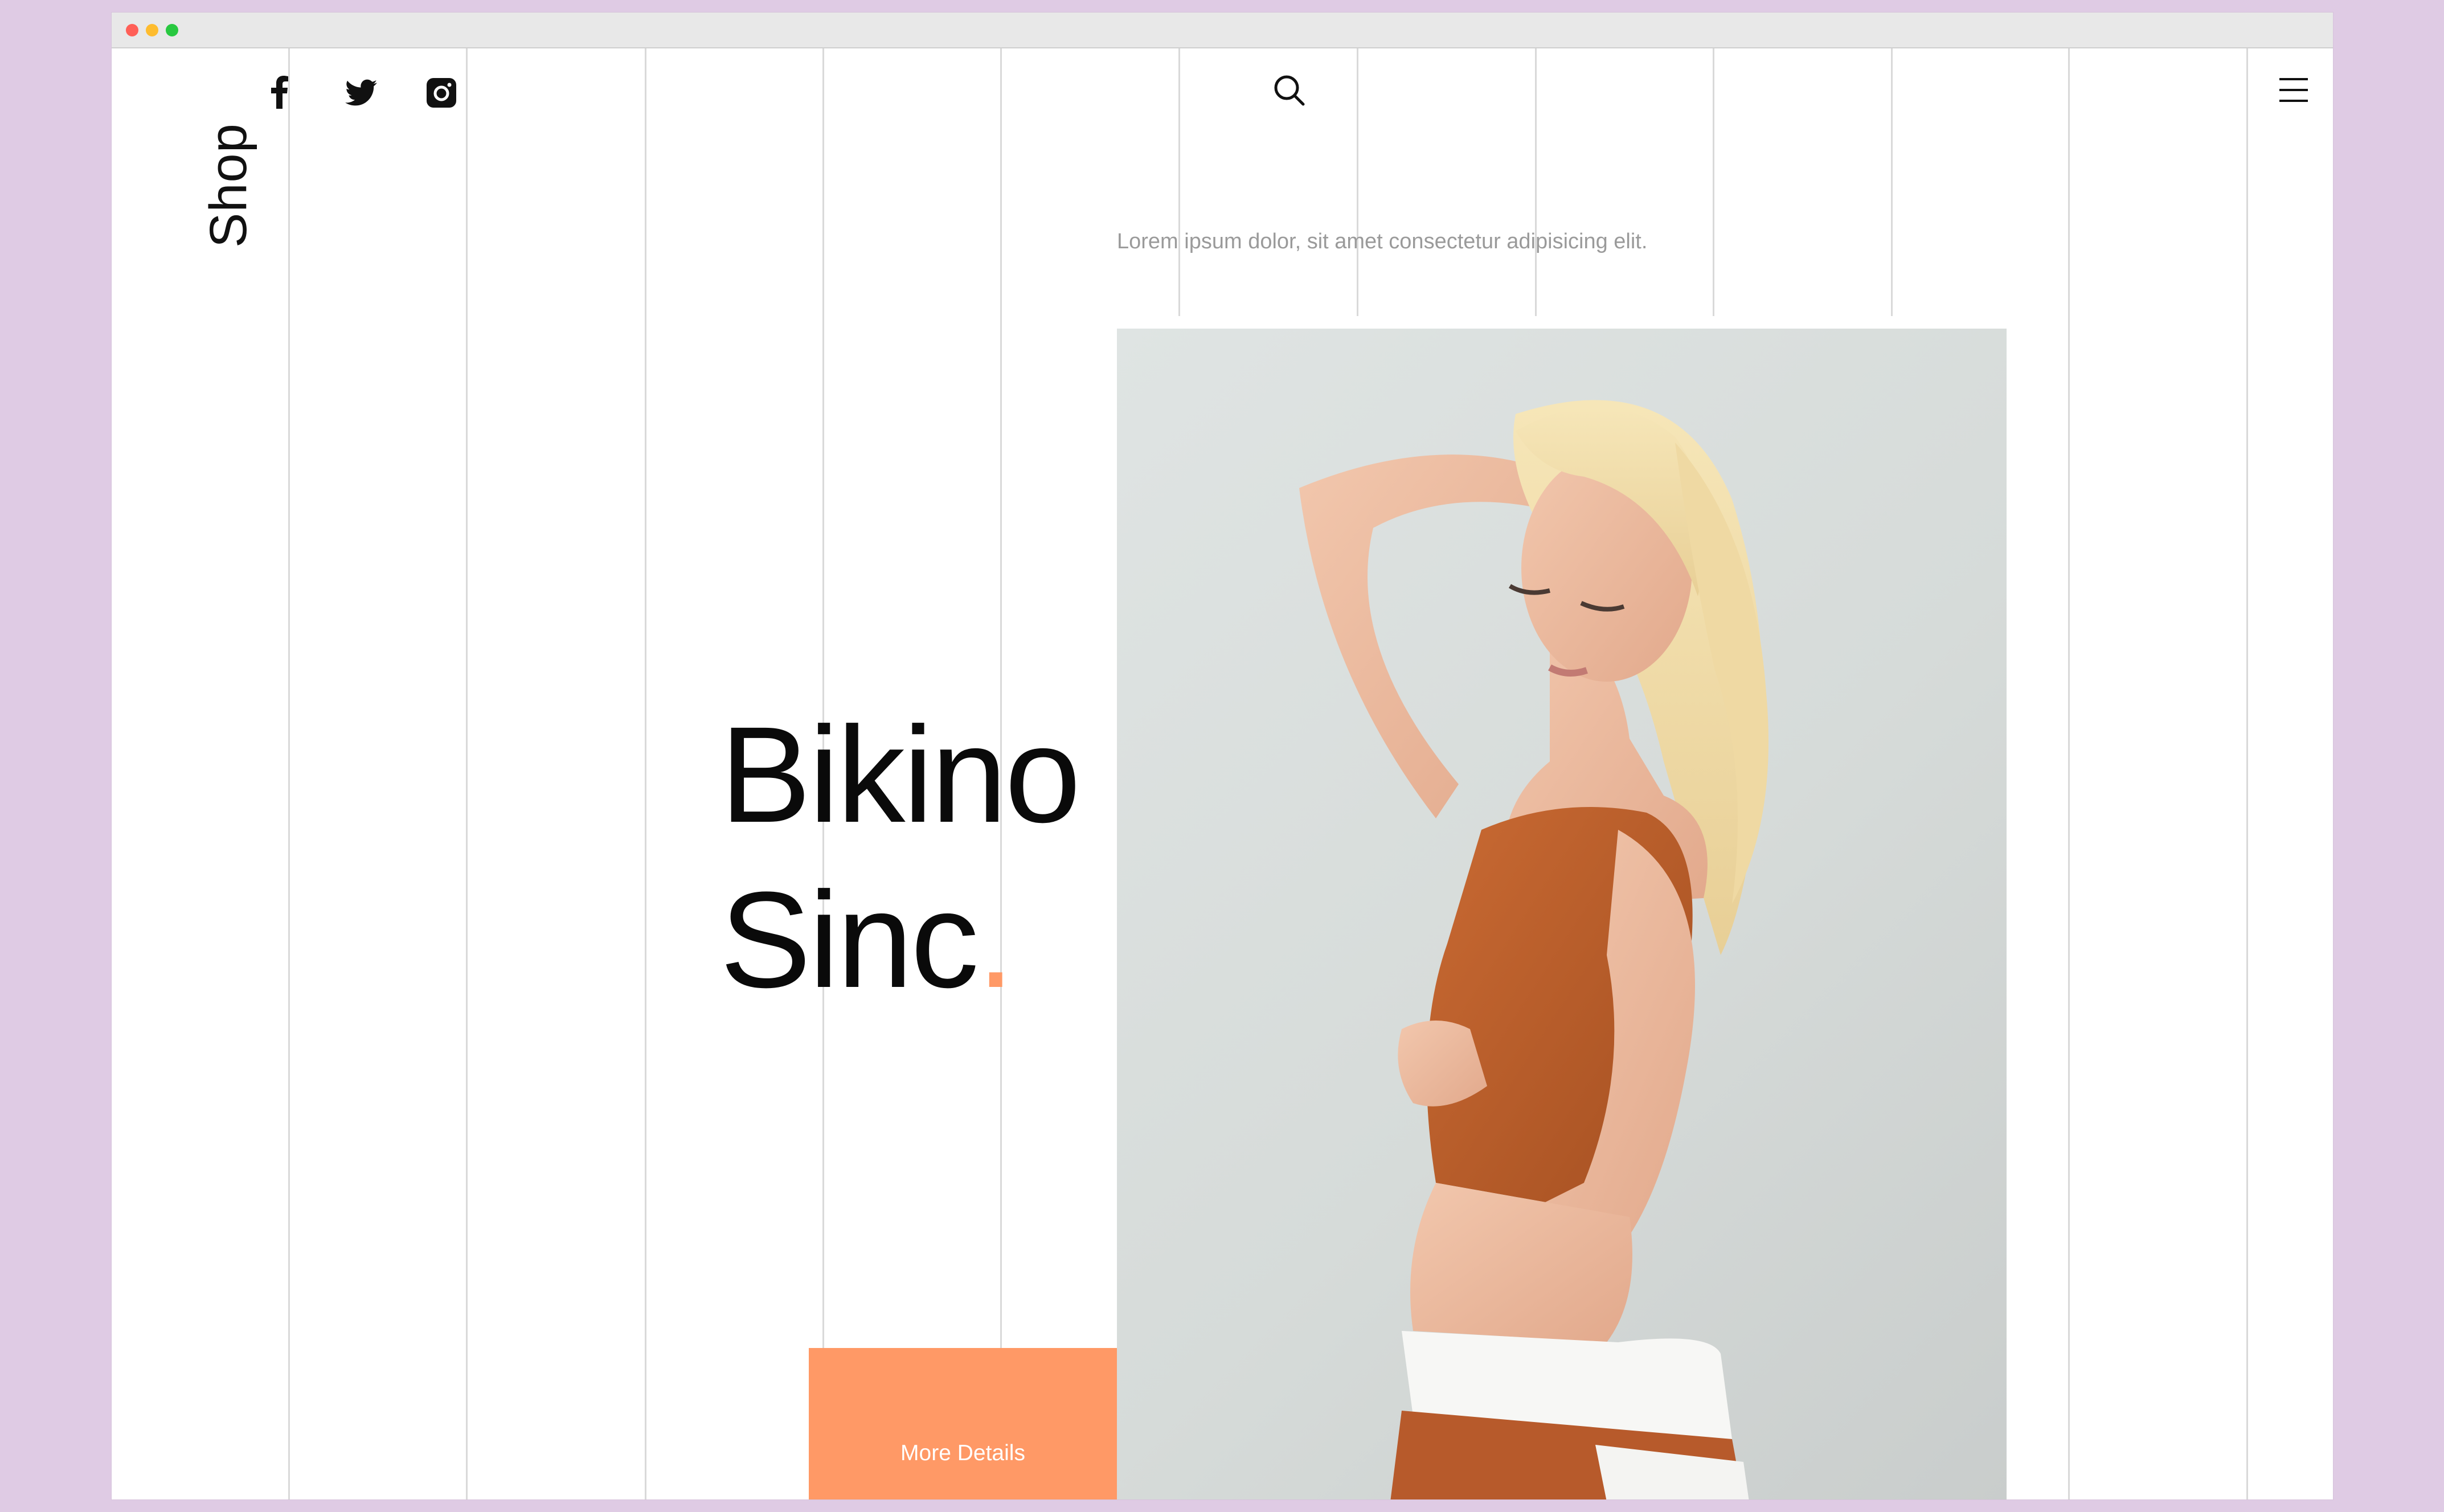 The image size is (2444, 1512). I want to click on hero-title-line-1: Bikino, so click(900, 774).